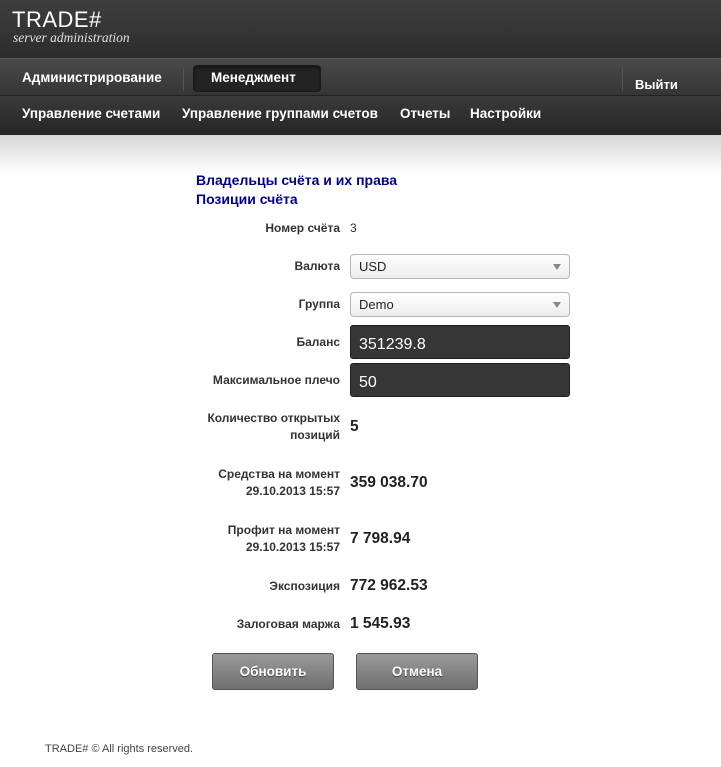  What do you see at coordinates (279, 483) in the screenshot?
I see `equity-label: Средства на момент 29.10.2013 15:57` at bounding box center [279, 483].